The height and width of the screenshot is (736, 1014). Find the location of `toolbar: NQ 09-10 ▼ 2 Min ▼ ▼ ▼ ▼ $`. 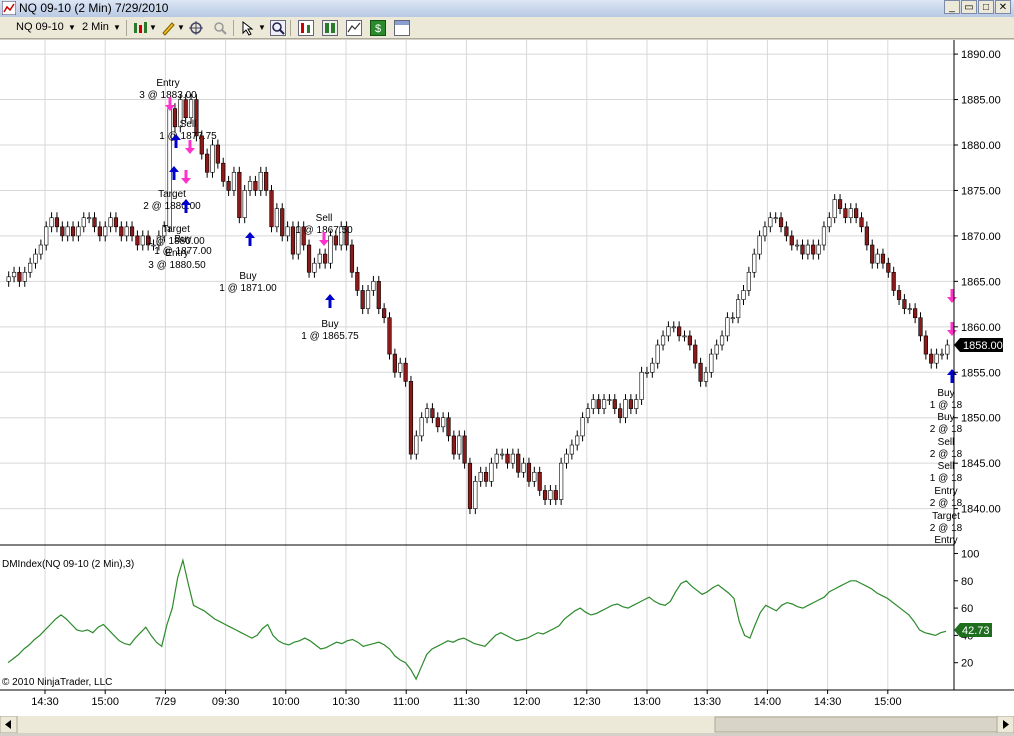

toolbar: NQ 09-10 ▼ 2 Min ▼ ▼ ▼ ▼ $ is located at coordinates (507, 28).